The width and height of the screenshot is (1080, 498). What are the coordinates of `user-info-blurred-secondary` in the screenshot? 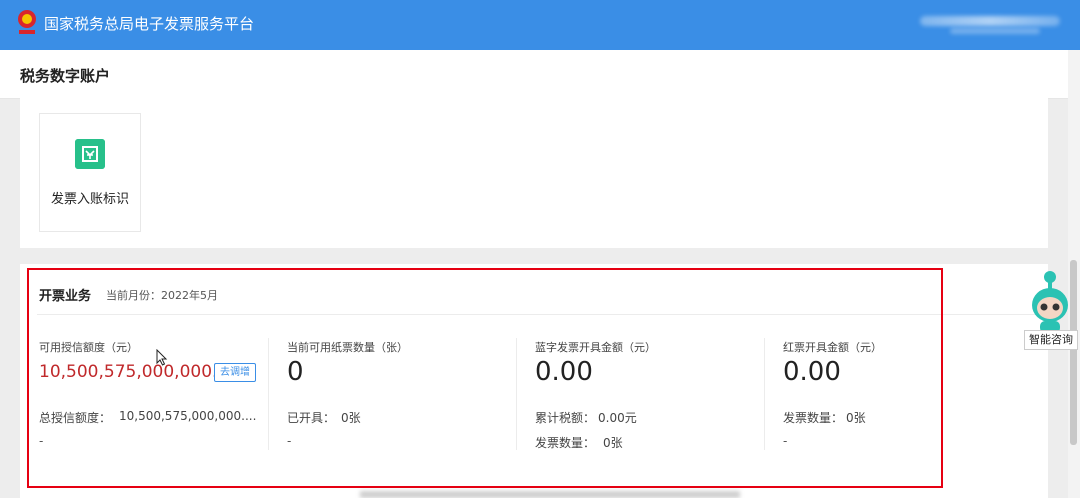 It's located at (995, 31).